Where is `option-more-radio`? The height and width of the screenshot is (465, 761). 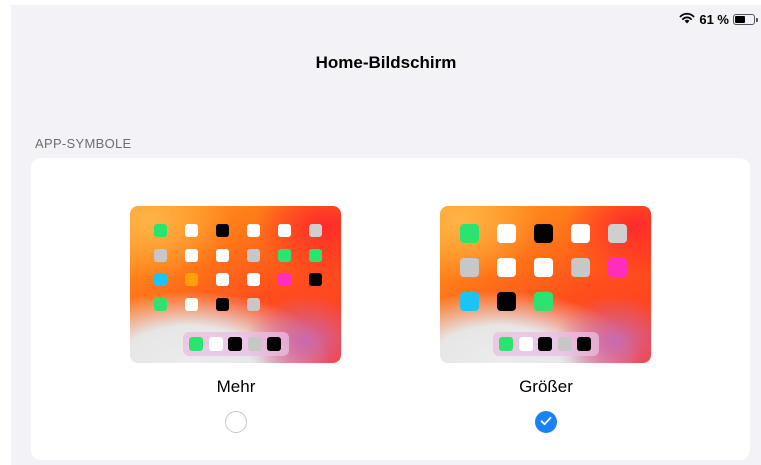 option-more-radio is located at coordinates (236, 422).